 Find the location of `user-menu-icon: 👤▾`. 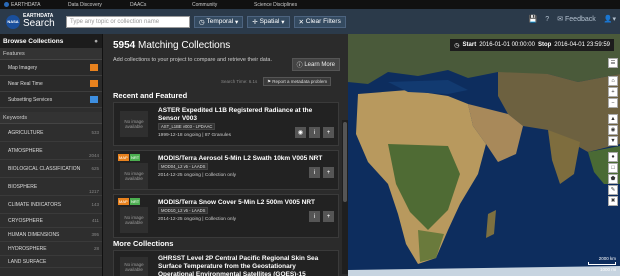

user-menu-icon: 👤▾ is located at coordinates (610, 19).